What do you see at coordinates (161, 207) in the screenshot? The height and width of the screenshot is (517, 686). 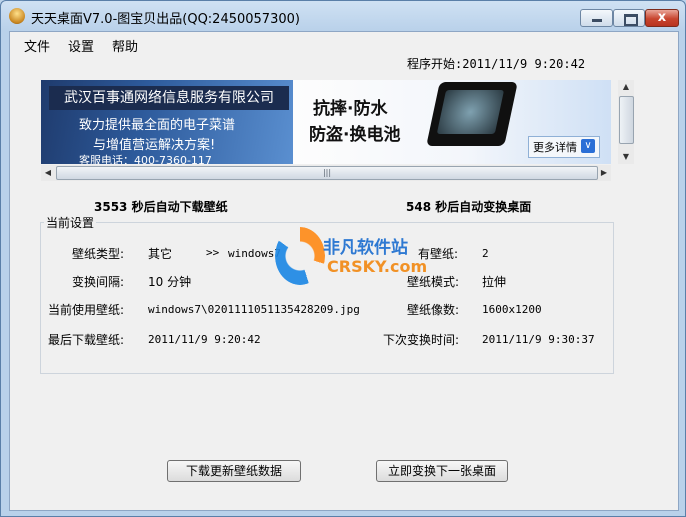 I see `download-countdown: 3553 秒后自动下载壁纸` at bounding box center [161, 207].